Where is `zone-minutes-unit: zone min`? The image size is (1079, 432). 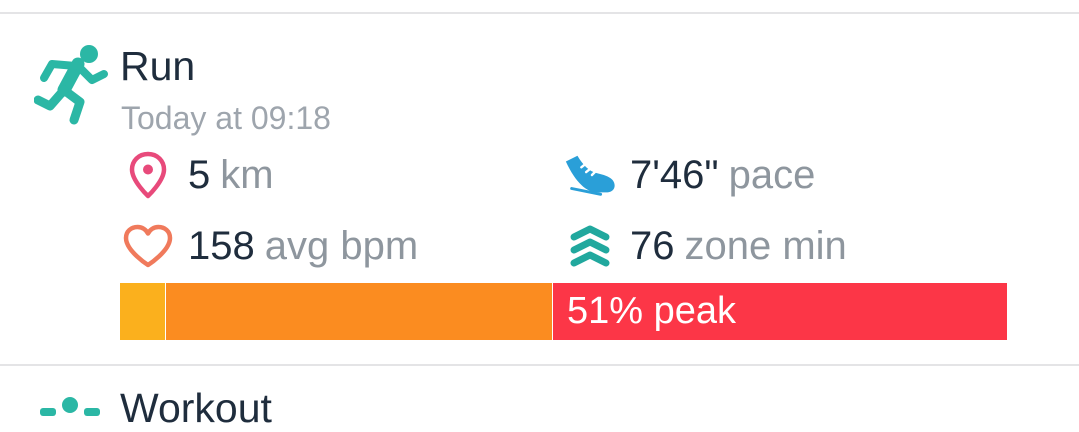 zone-minutes-unit: zone min is located at coordinates (765, 245).